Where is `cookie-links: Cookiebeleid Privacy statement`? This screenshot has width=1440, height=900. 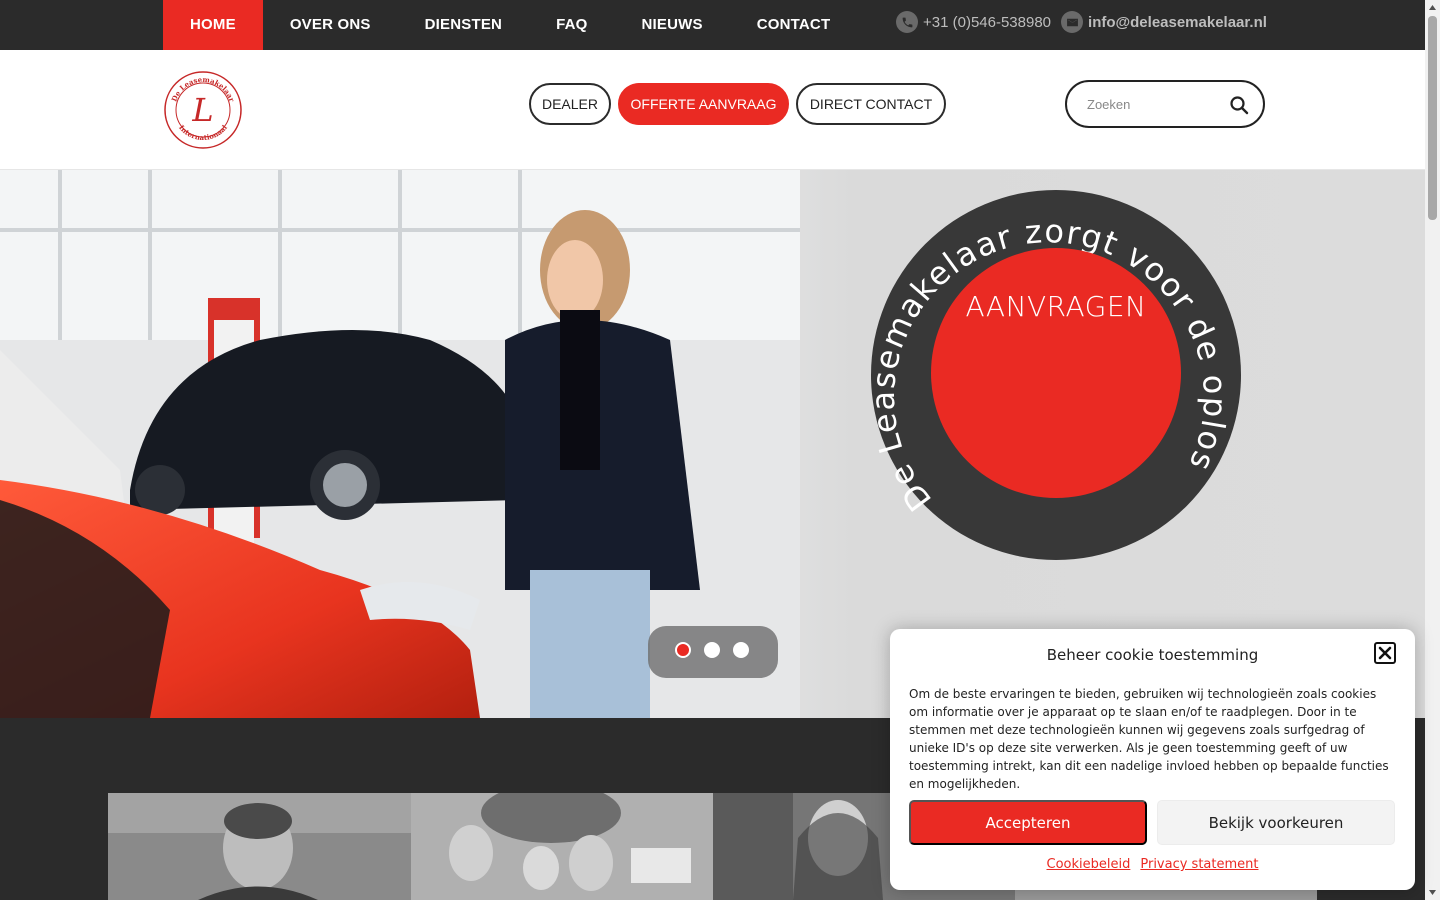
cookie-links: Cookiebeleid Privacy statement is located at coordinates (1152, 864).